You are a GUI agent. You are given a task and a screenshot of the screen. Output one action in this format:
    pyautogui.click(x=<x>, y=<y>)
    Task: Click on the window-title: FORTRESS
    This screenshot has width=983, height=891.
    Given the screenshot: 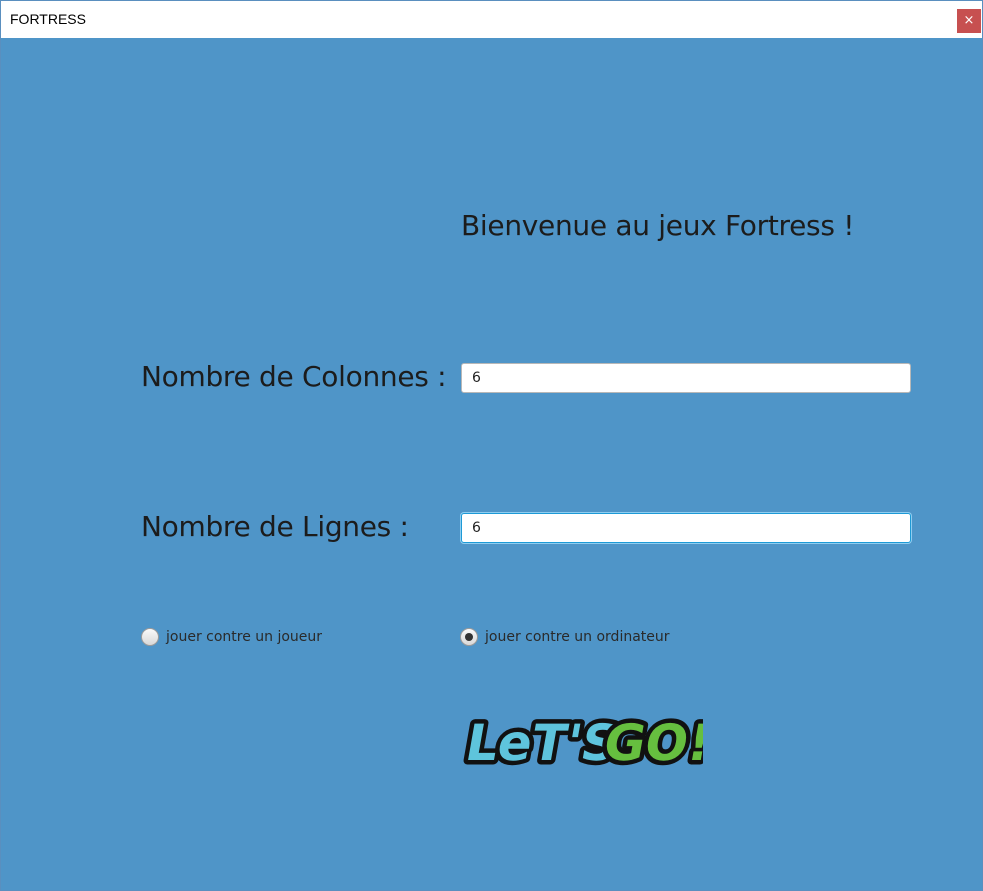 What is the action you would take?
    pyautogui.click(x=48, y=19)
    